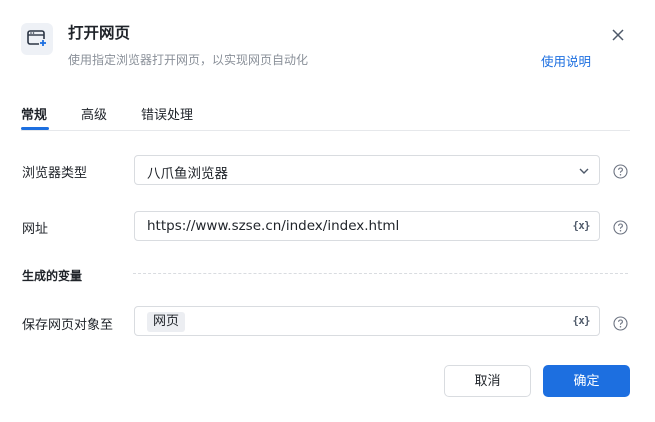 Image resolution: width=655 pixels, height=422 pixels. What do you see at coordinates (187, 174) in the screenshot?
I see `browser-type-value: 八爪鱼浏览器` at bounding box center [187, 174].